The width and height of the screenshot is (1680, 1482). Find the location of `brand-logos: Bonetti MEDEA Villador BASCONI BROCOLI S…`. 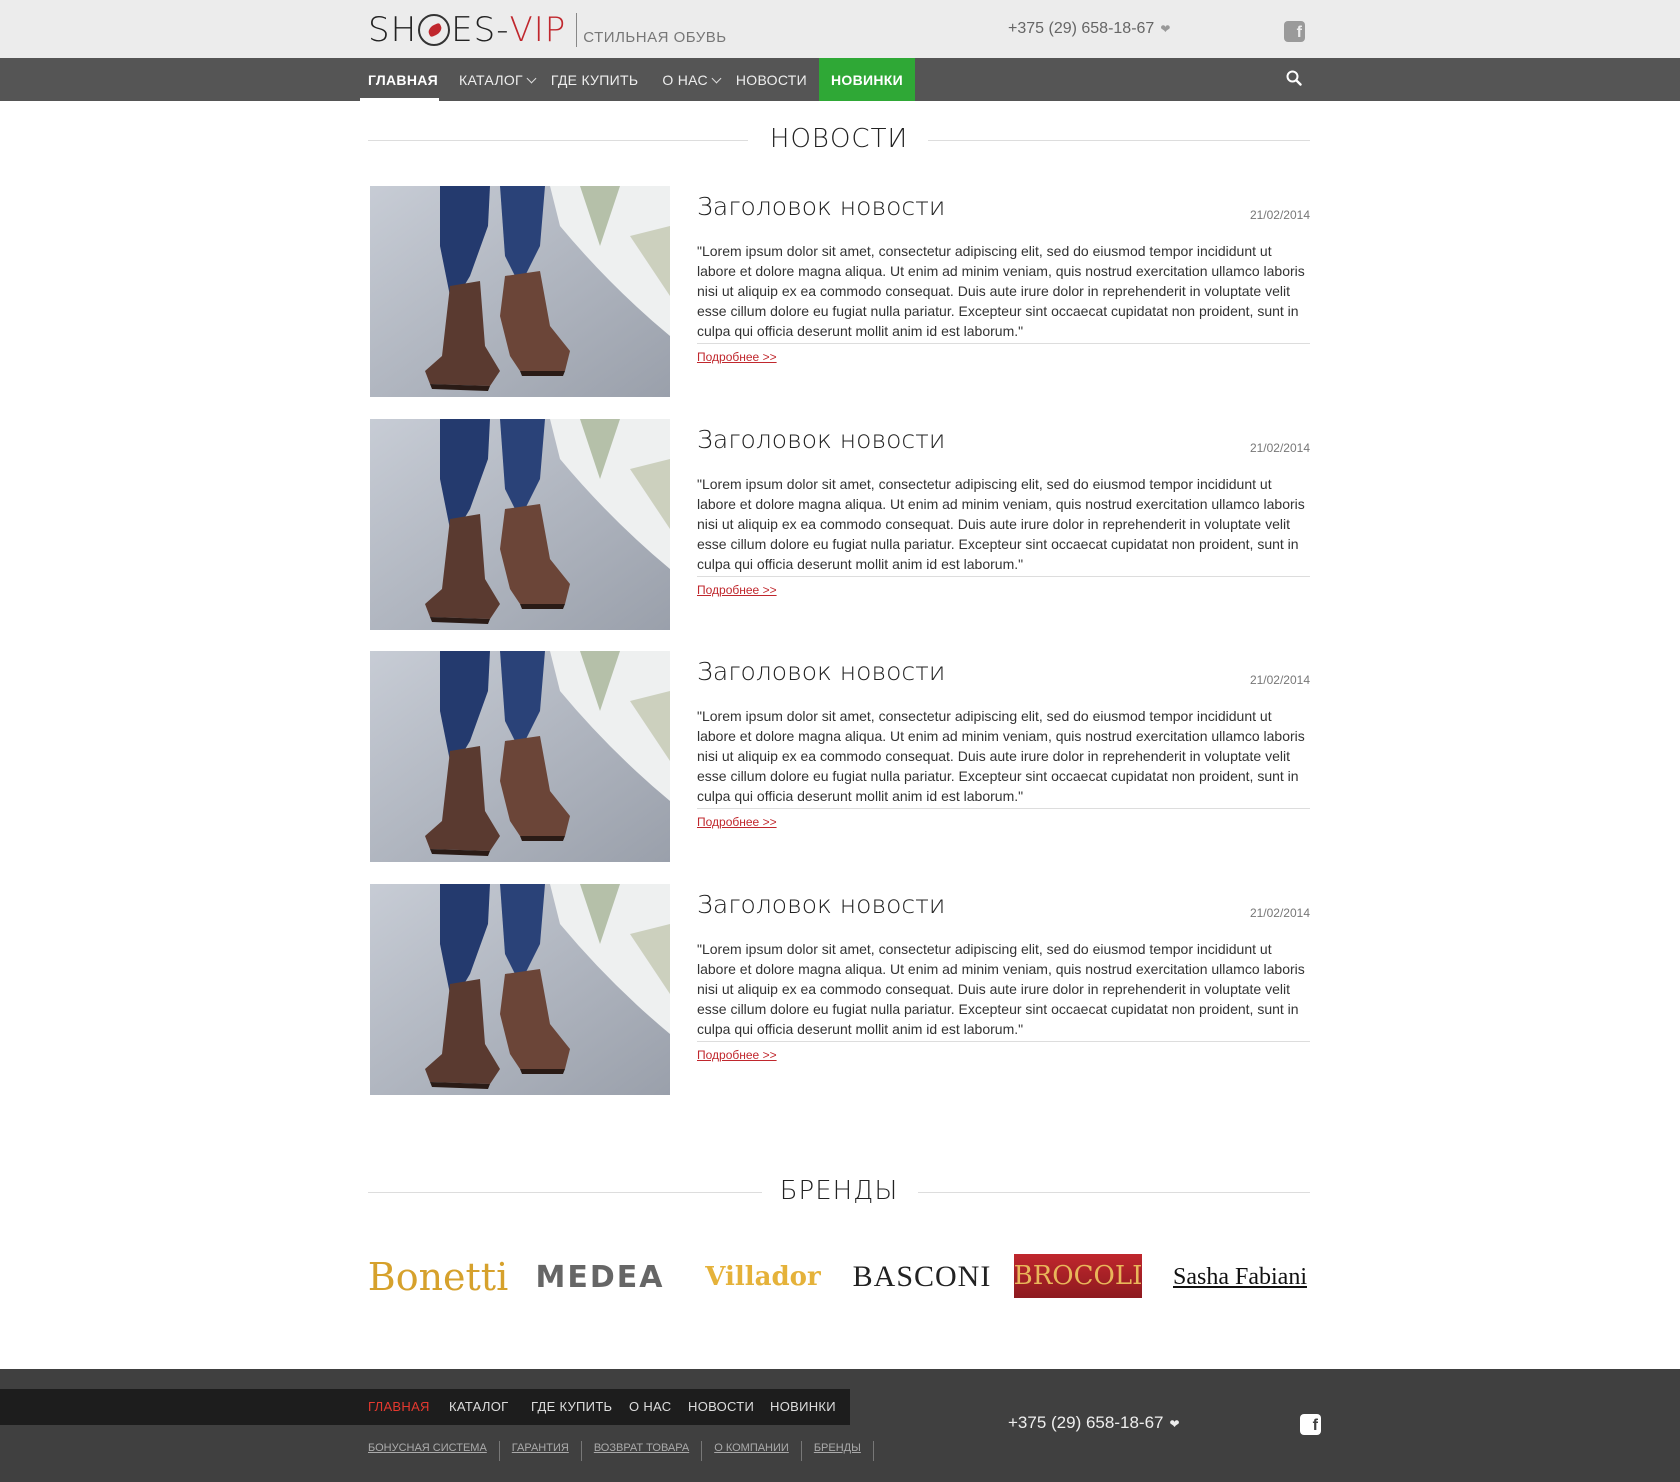

brand-logos: Bonetti MEDEA Villador BASCONI BROCOLI S… is located at coordinates (840, 1277).